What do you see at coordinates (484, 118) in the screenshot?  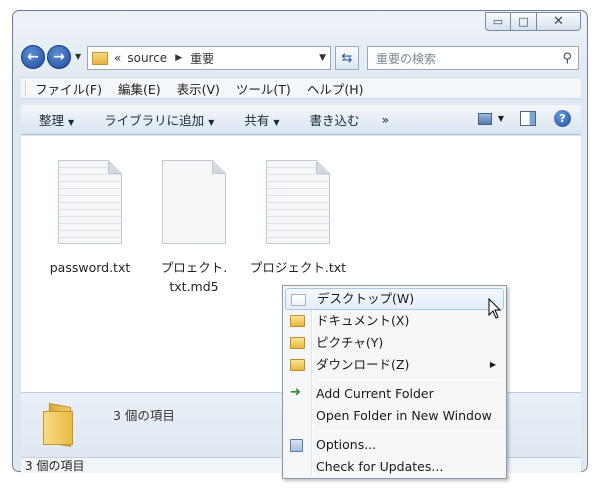 I see `change-view-icon` at bounding box center [484, 118].